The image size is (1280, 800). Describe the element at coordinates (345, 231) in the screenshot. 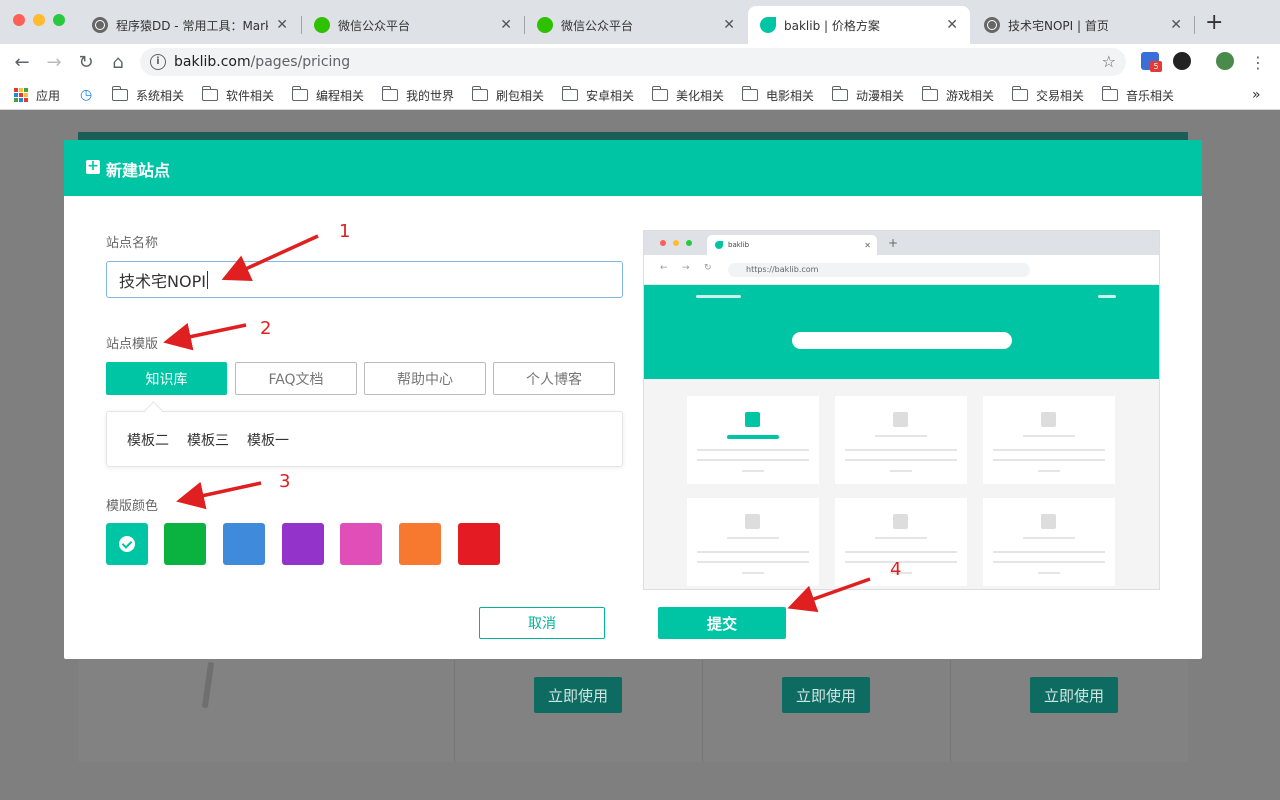

I see `annotation-number-1: 1` at that location.